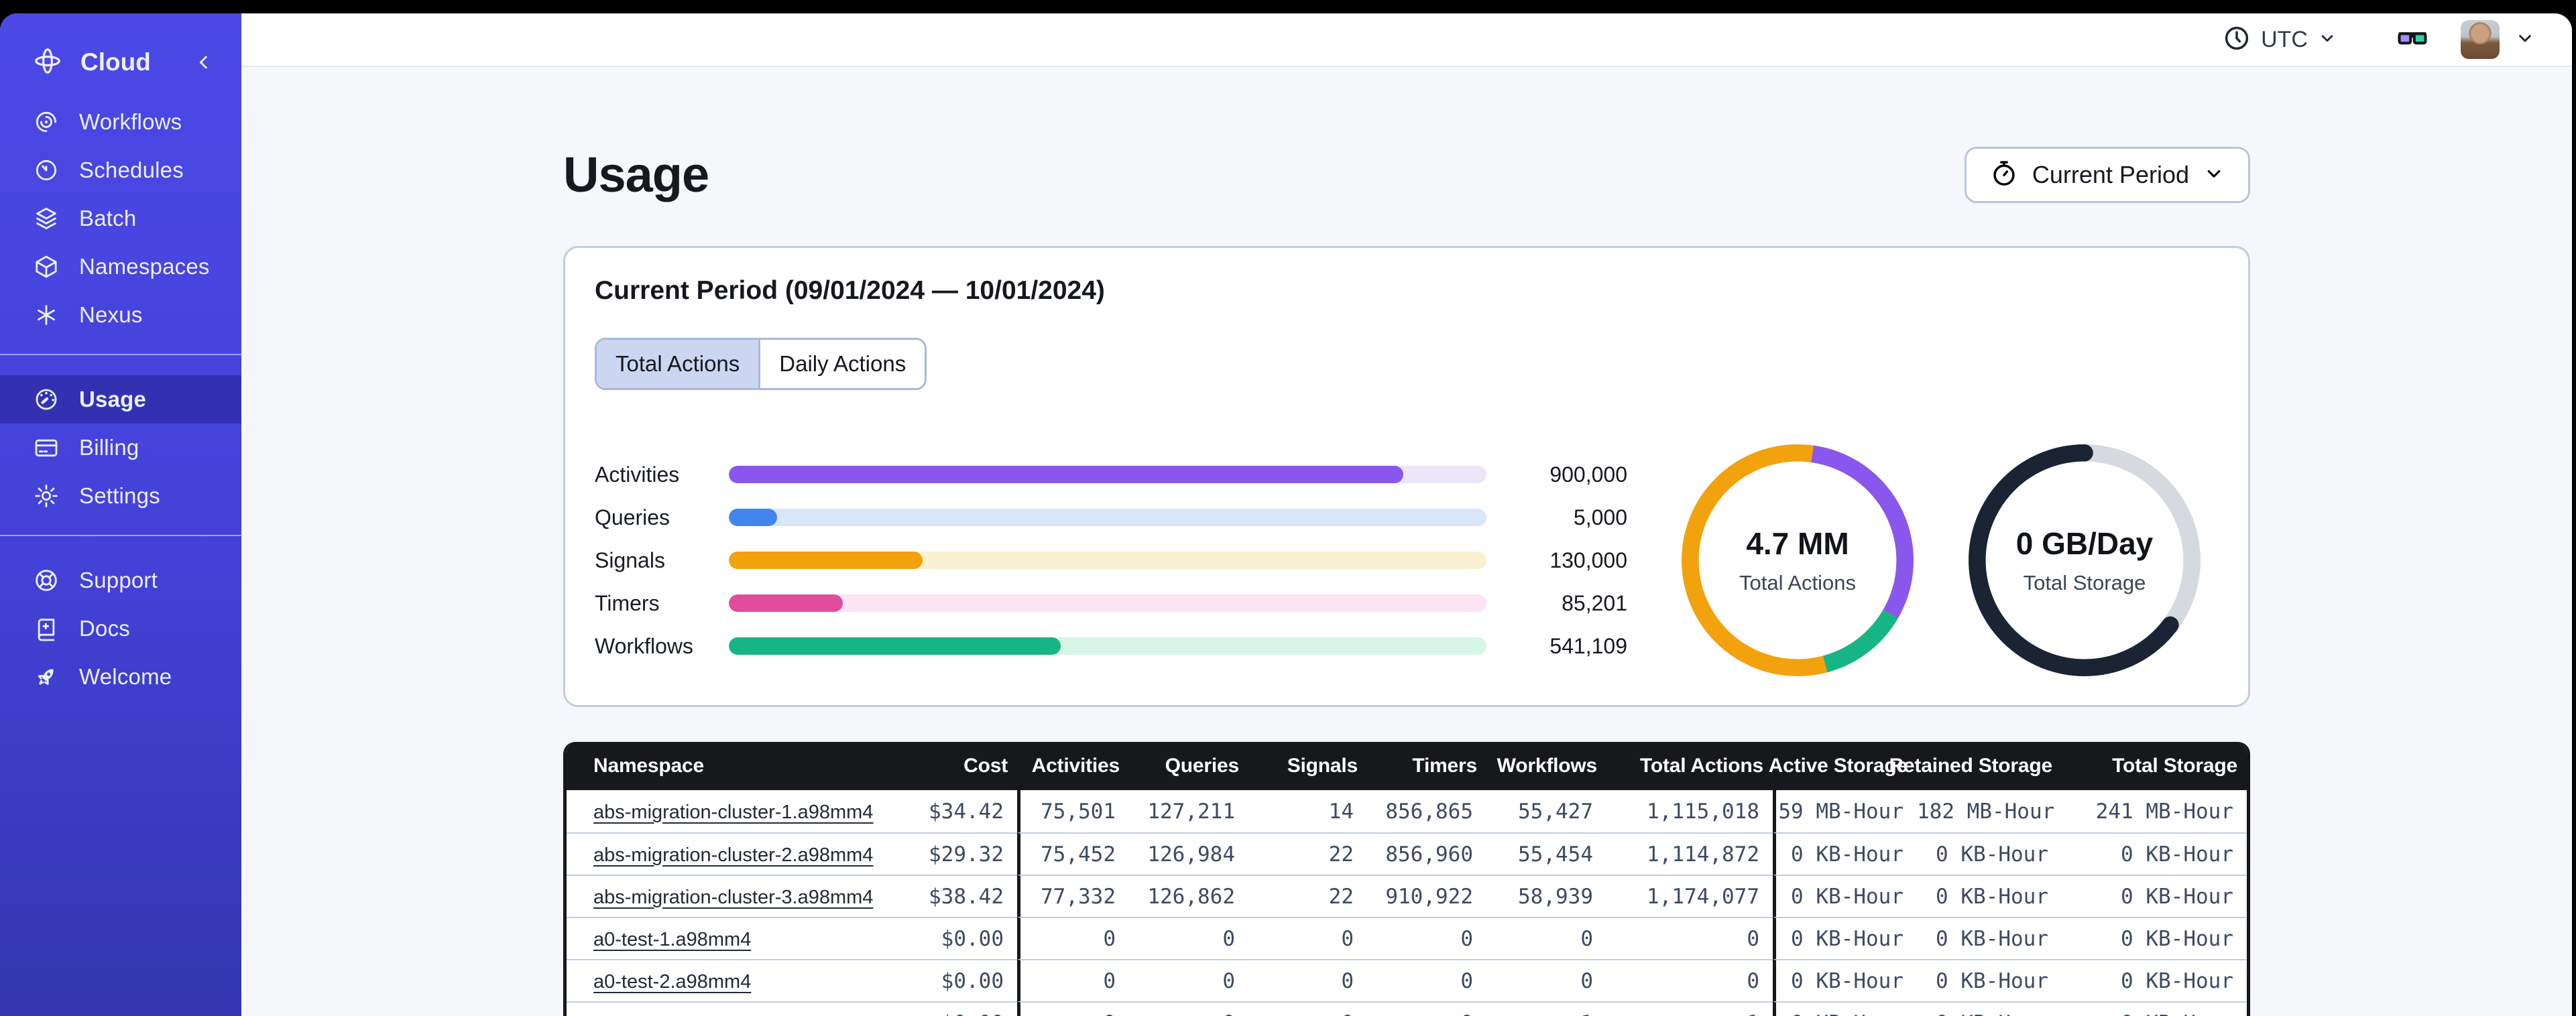 This screenshot has width=2576, height=1016. What do you see at coordinates (1588, 645) in the screenshot?
I see `bar-value: 541,109` at bounding box center [1588, 645].